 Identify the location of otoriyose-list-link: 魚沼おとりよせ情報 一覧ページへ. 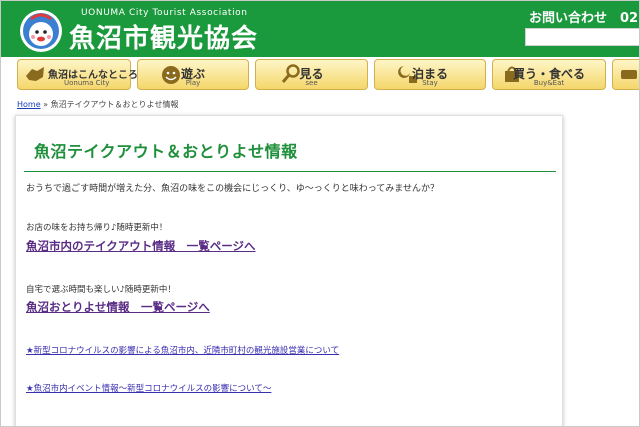
(118, 307).